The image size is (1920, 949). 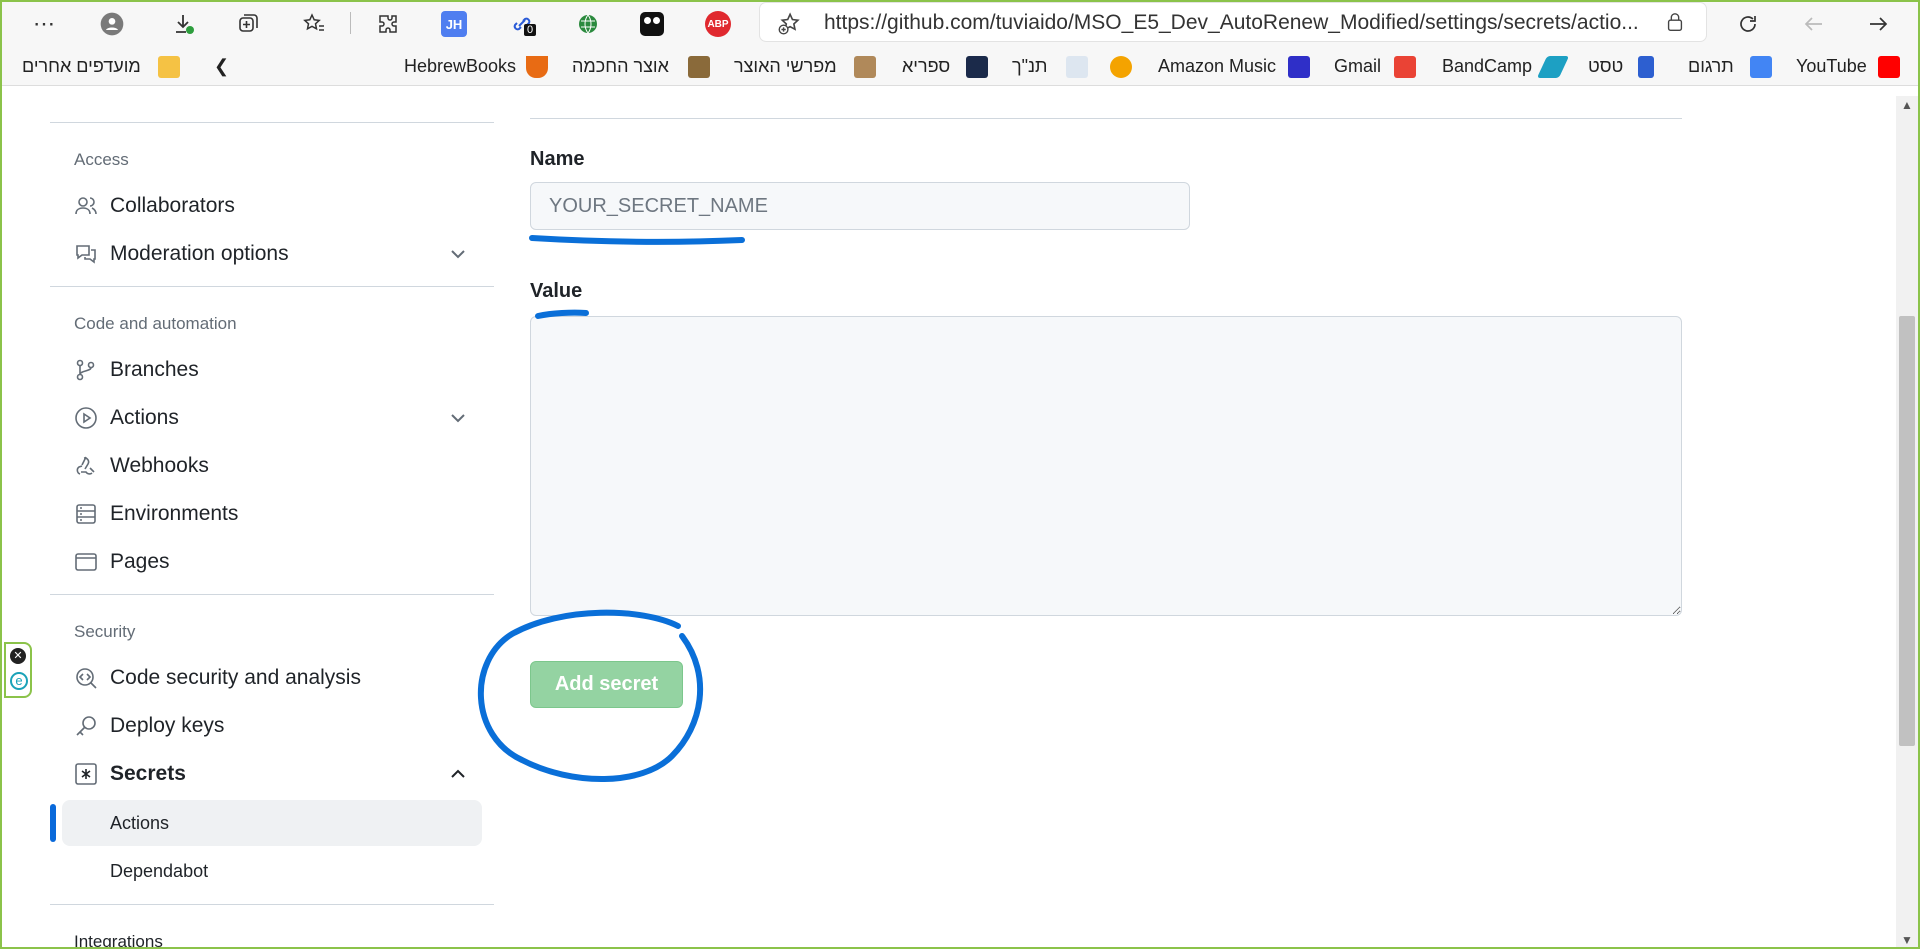 I want to click on sidebar-item-label: Pages, so click(x=140, y=561).